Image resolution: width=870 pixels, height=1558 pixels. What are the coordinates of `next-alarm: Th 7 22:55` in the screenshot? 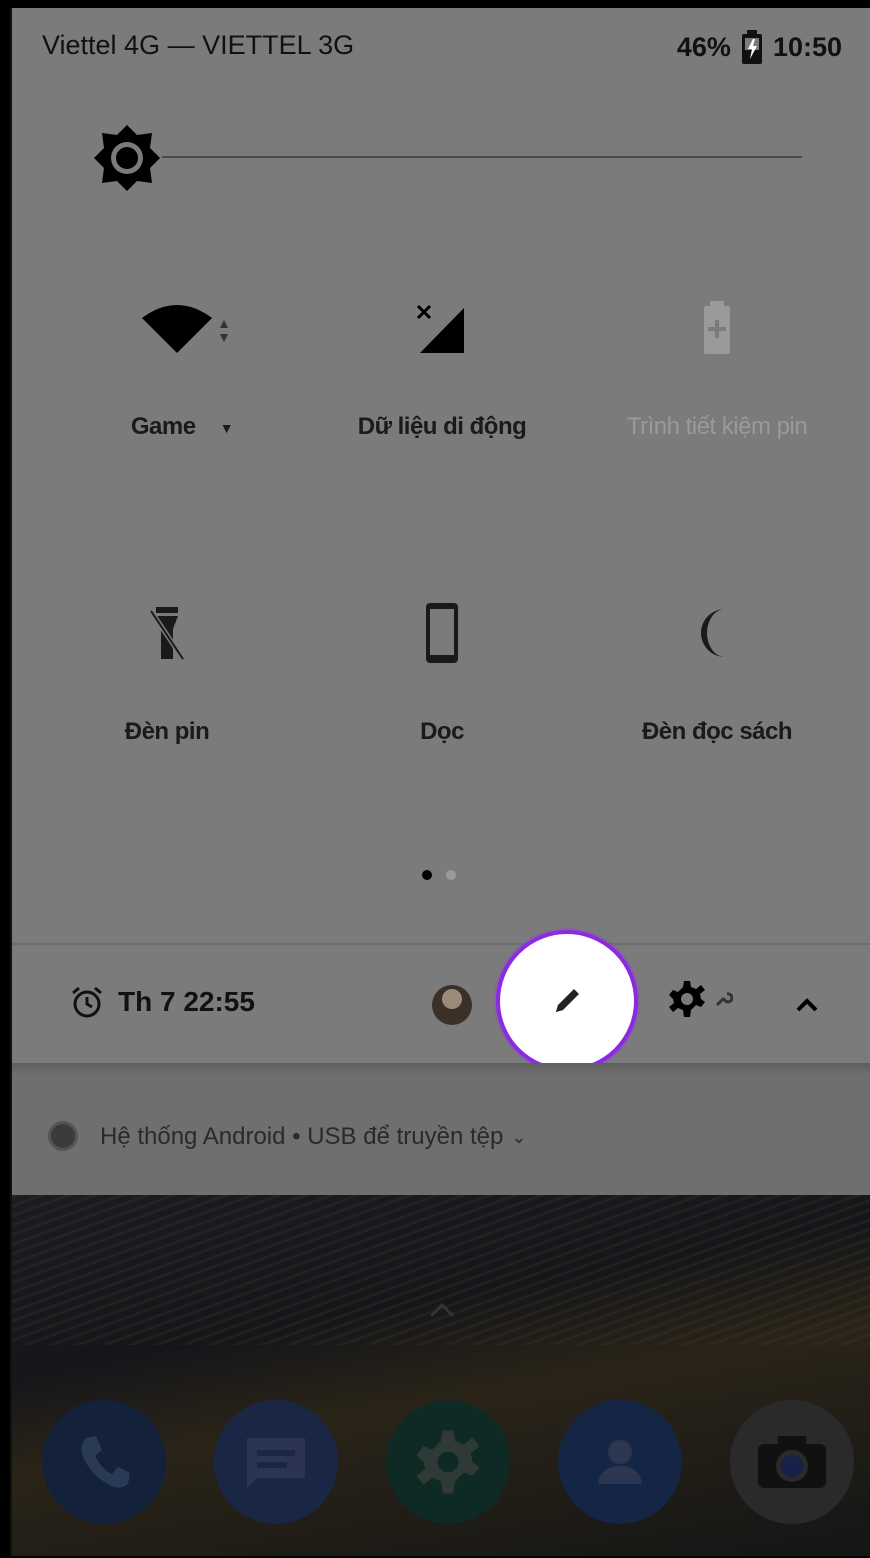 It's located at (162, 1002).